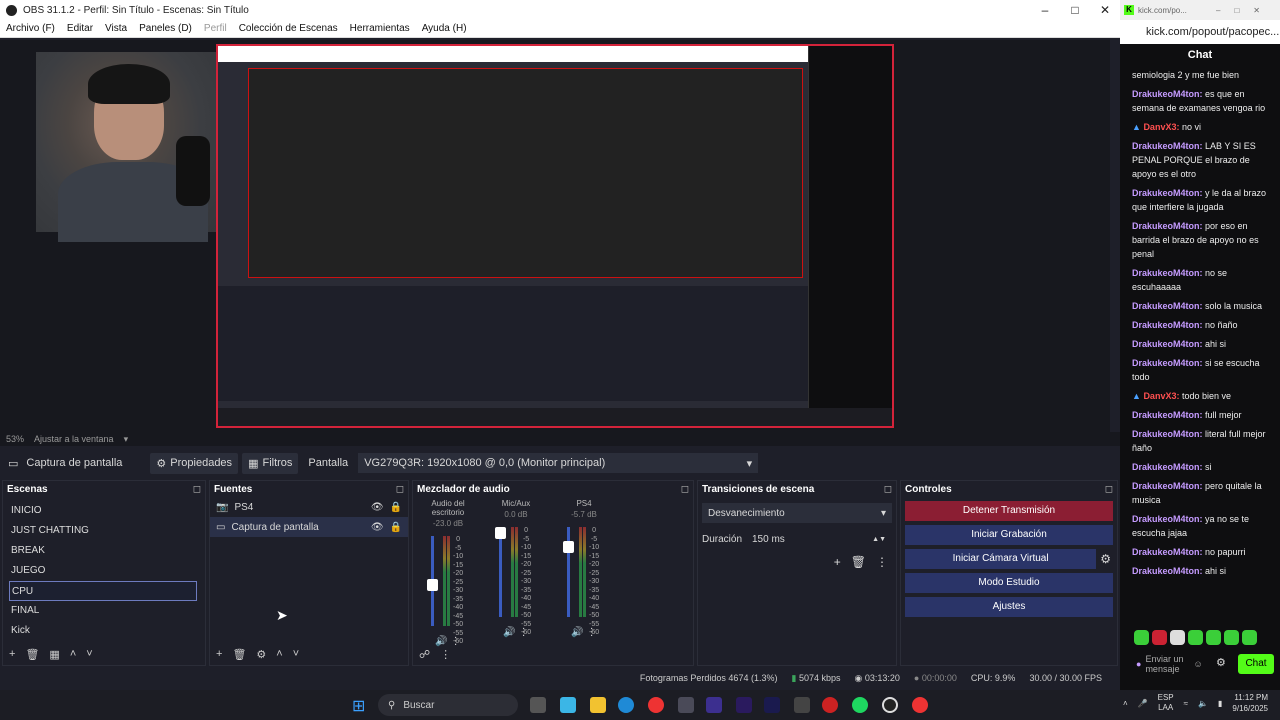 Image resolution: width=1280 pixels, height=720 pixels. What do you see at coordinates (104, 511) in the screenshot?
I see `scene-item-inicio: INICIO` at bounding box center [104, 511].